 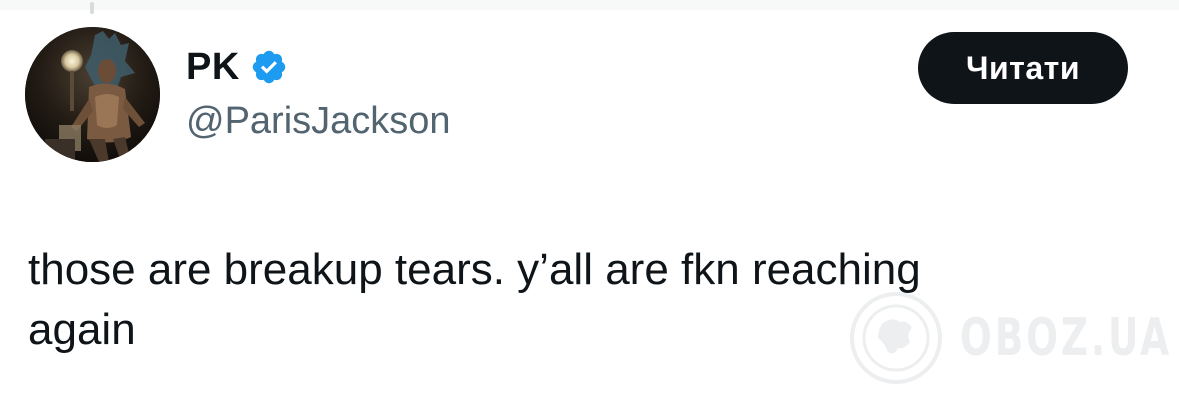 What do you see at coordinates (896, 338) in the screenshot?
I see `globe-logo-icon` at bounding box center [896, 338].